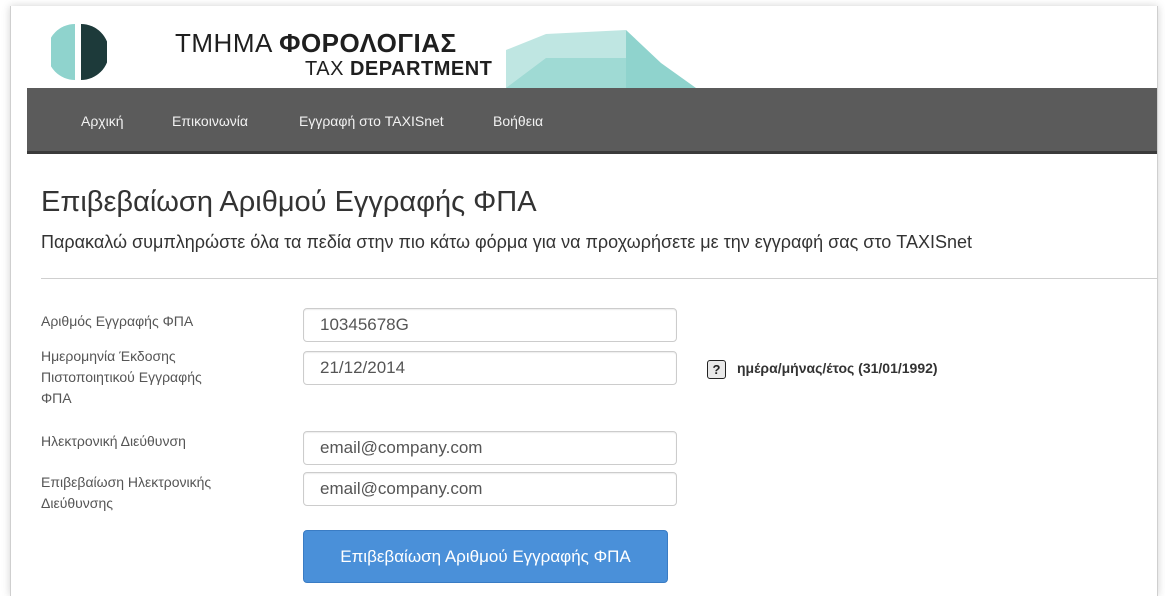 Image resolution: width=1165 pixels, height=596 pixels. What do you see at coordinates (289, 202) in the screenshot?
I see `page-title: Επιβεβαίωση Αριθμού Εγγραφής ΦΠΑ` at bounding box center [289, 202].